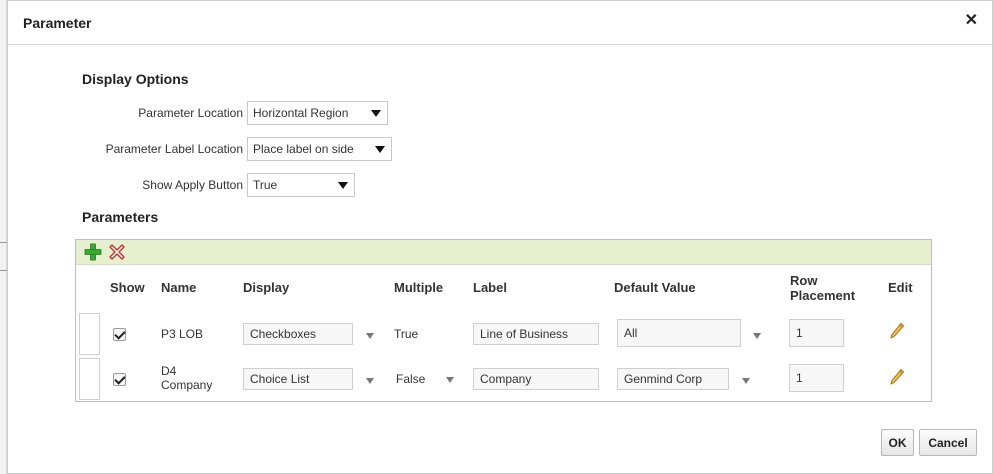 Image resolution: width=993 pixels, height=474 pixels. What do you see at coordinates (283, 334) in the screenshot?
I see `display-value: Checkboxes` at bounding box center [283, 334].